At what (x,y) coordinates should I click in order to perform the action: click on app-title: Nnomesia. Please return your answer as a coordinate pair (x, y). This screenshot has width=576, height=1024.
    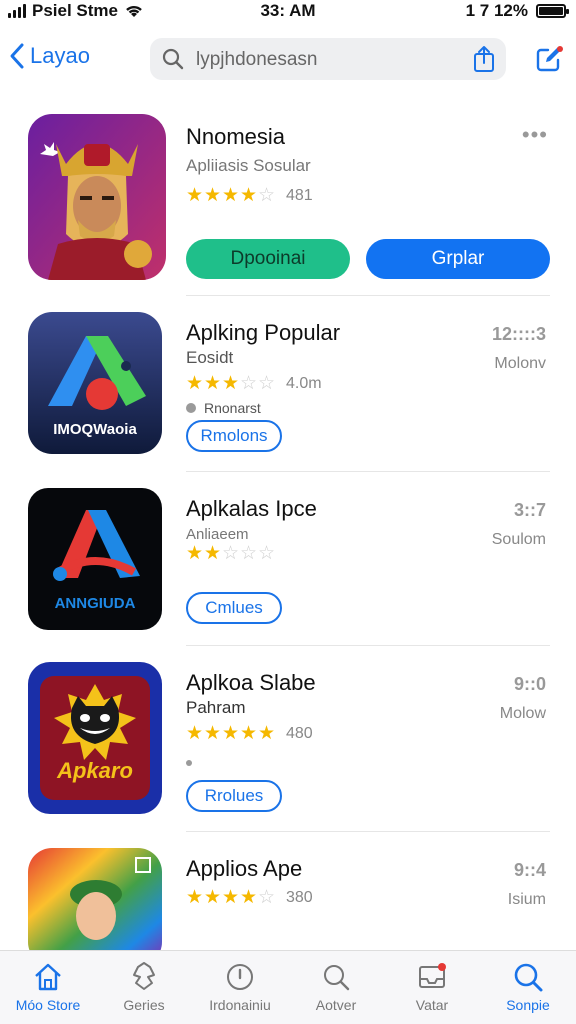
    Looking at the image, I should click on (236, 136).